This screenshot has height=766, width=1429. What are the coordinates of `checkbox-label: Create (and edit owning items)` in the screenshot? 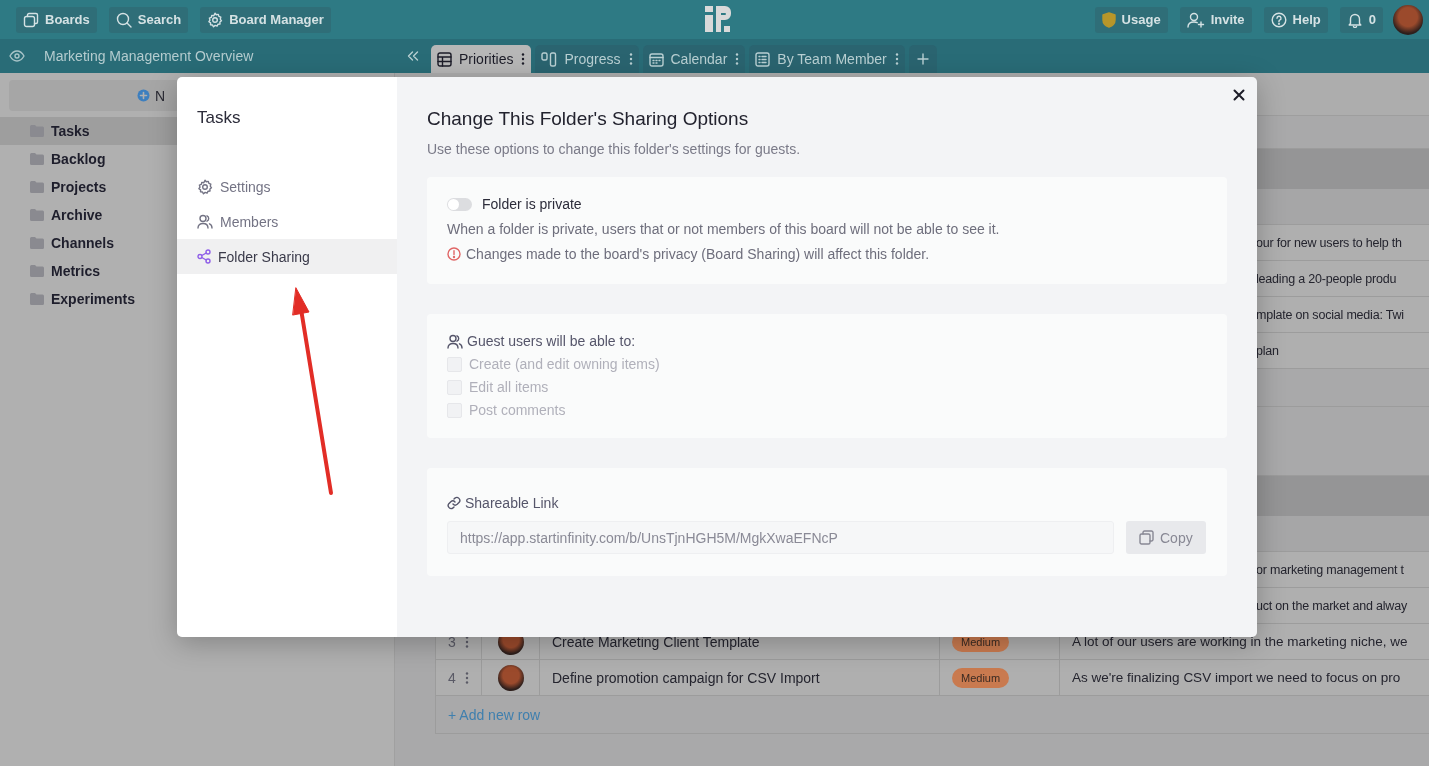 It's located at (564, 364).